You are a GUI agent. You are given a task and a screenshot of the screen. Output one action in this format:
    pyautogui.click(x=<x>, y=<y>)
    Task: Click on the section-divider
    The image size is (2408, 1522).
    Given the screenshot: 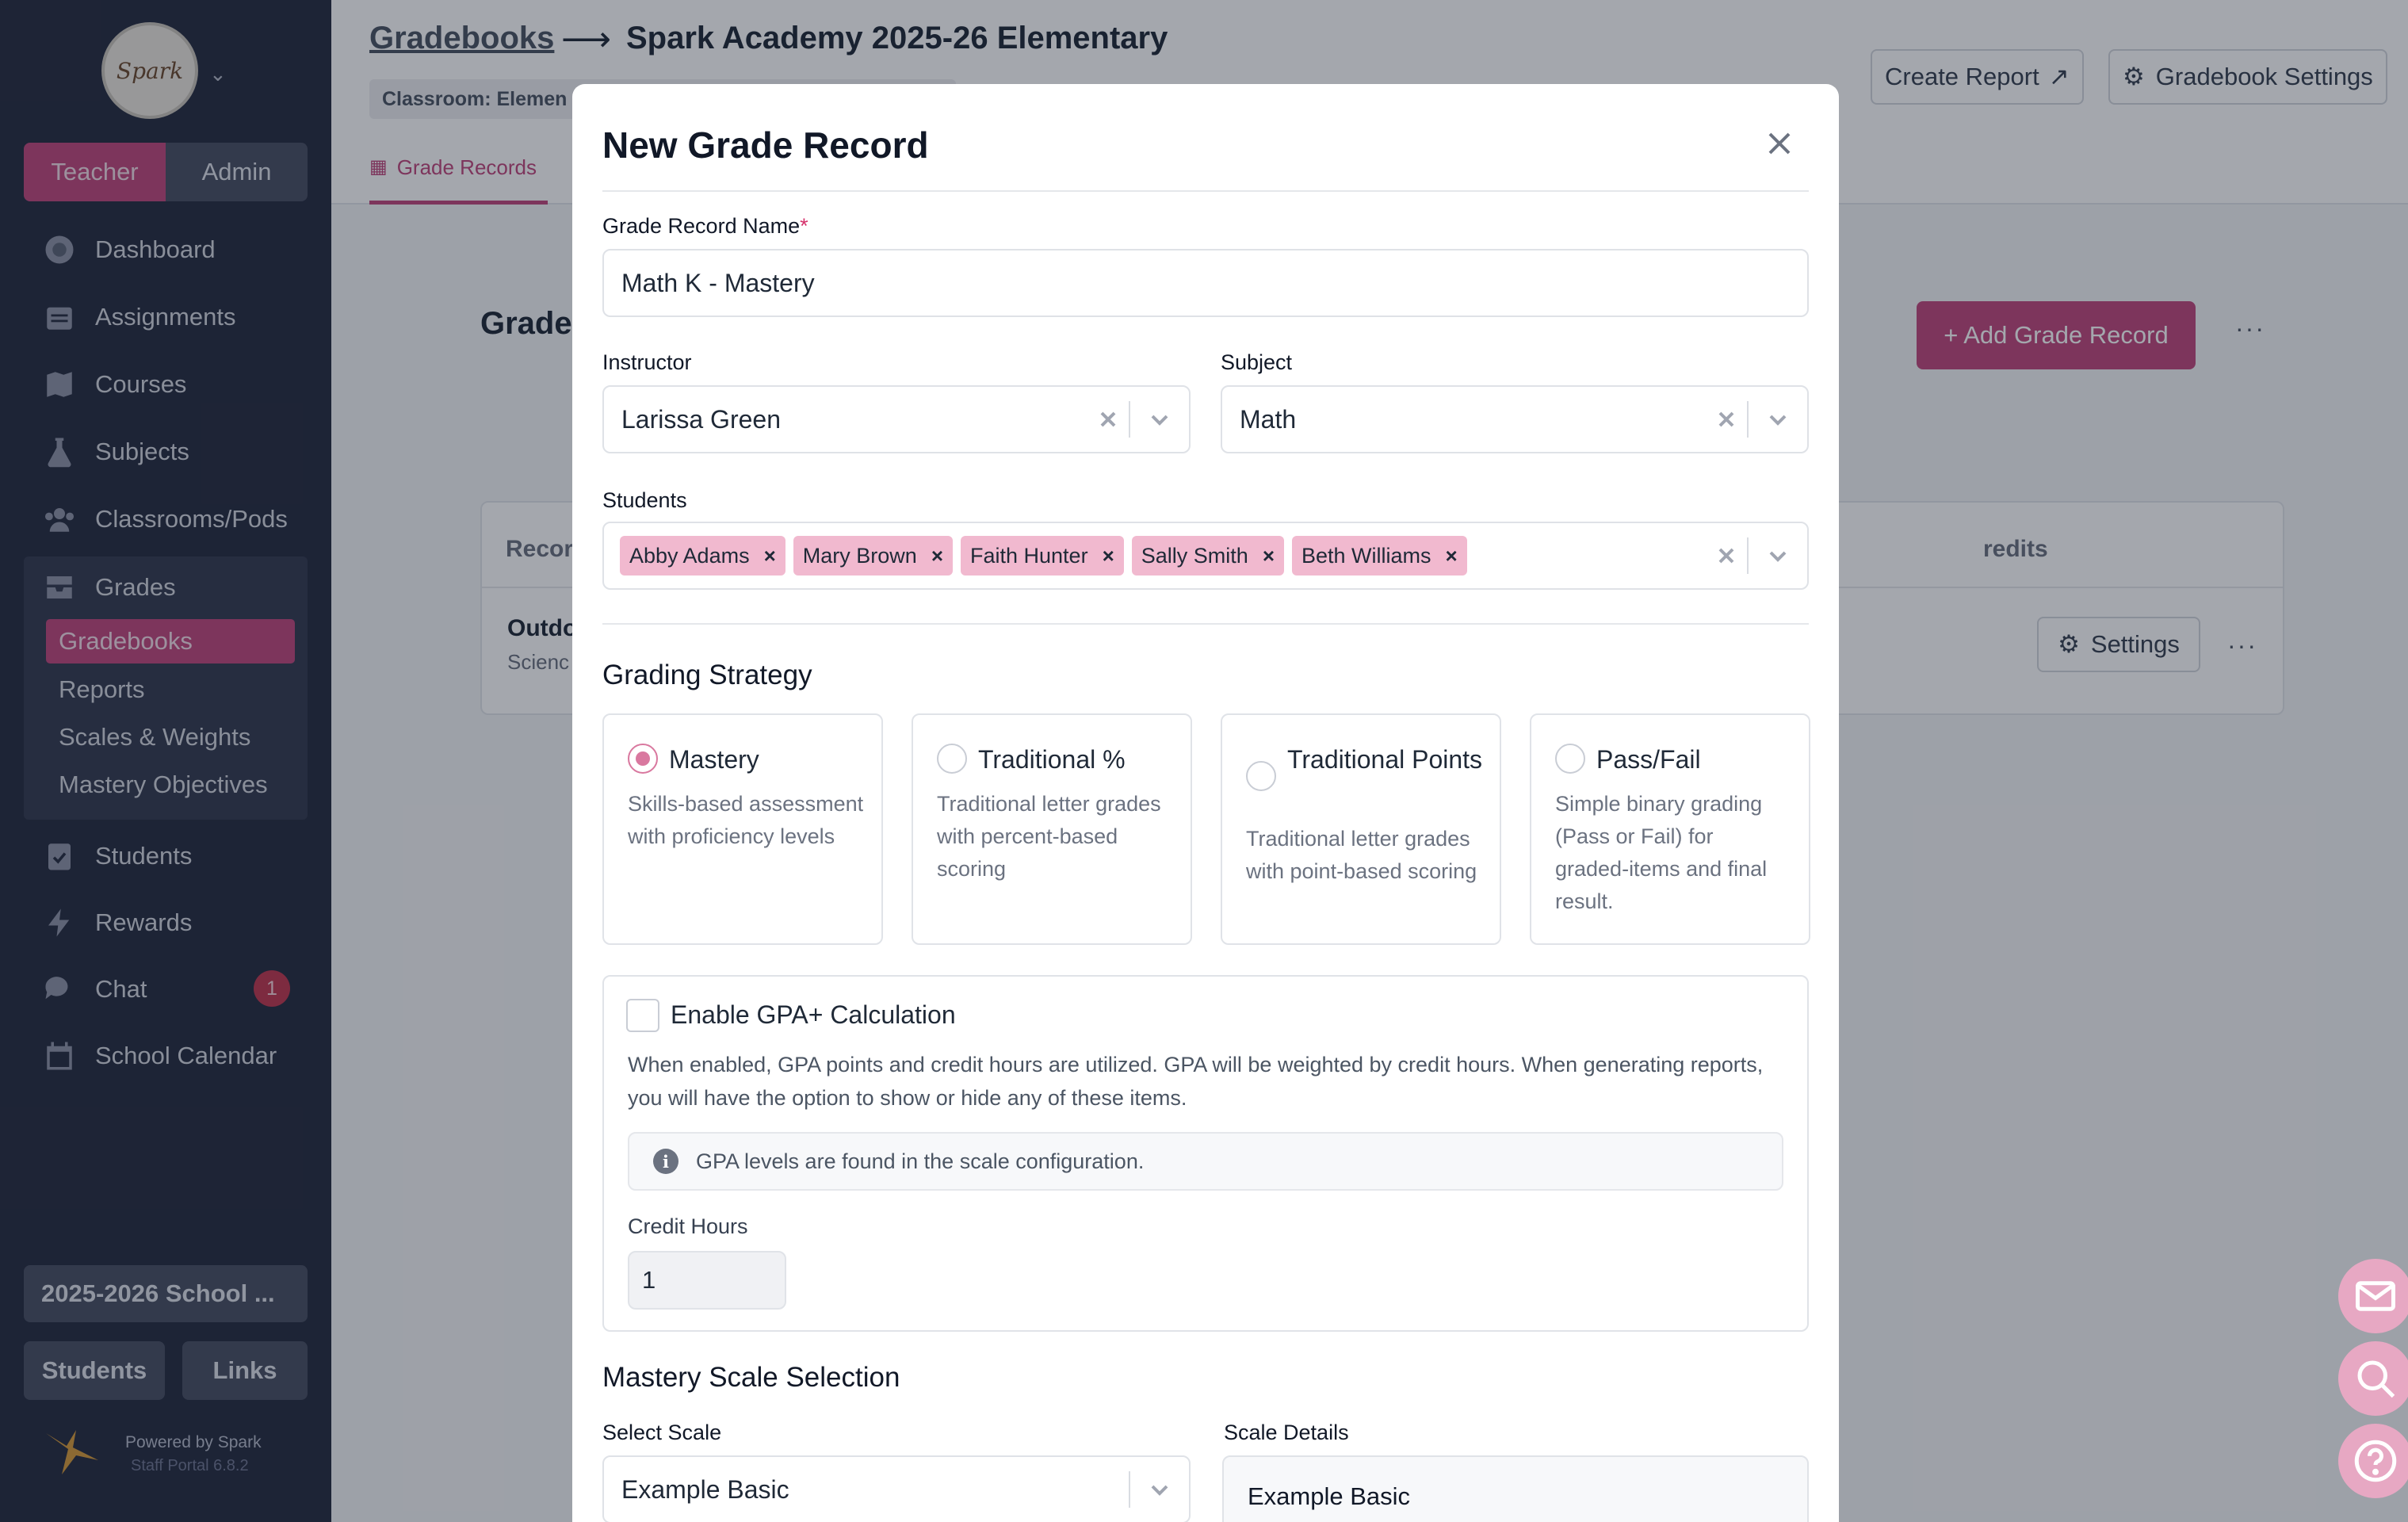 What is the action you would take?
    pyautogui.click(x=1205, y=624)
    